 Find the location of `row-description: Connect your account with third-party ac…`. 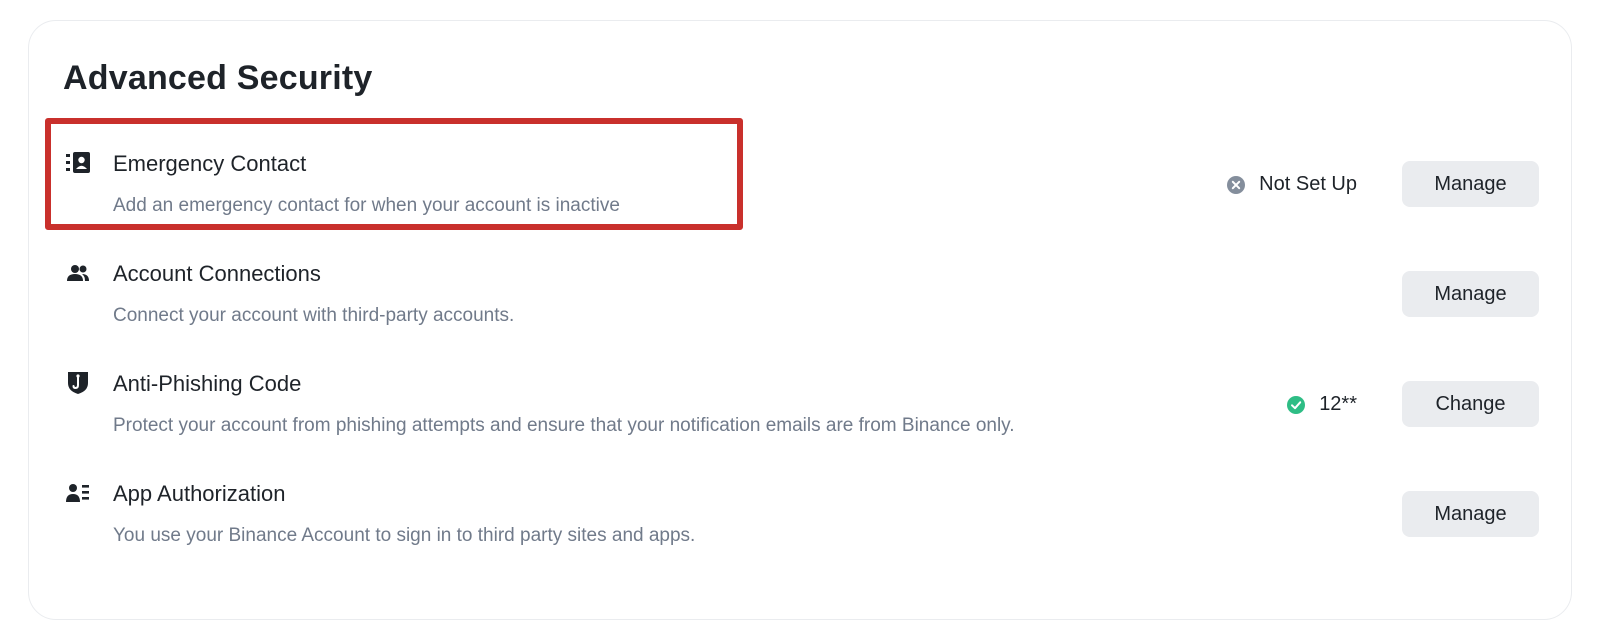

row-description: Connect your account with third-party ac… is located at coordinates (314, 315).